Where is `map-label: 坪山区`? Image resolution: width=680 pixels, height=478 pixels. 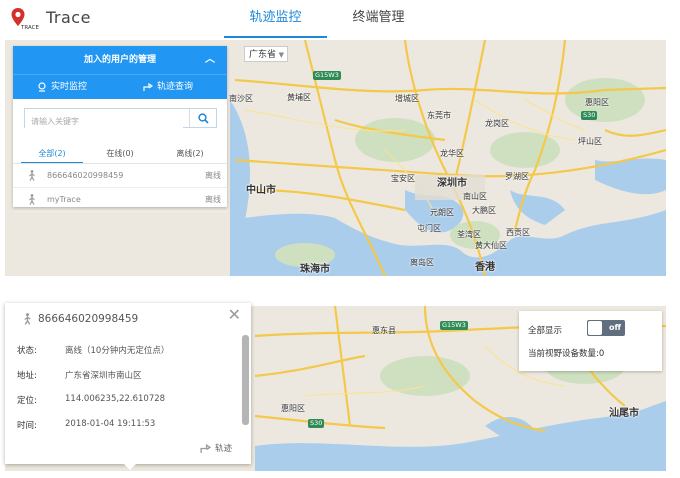
map-label: 坪山区 is located at coordinates (590, 141).